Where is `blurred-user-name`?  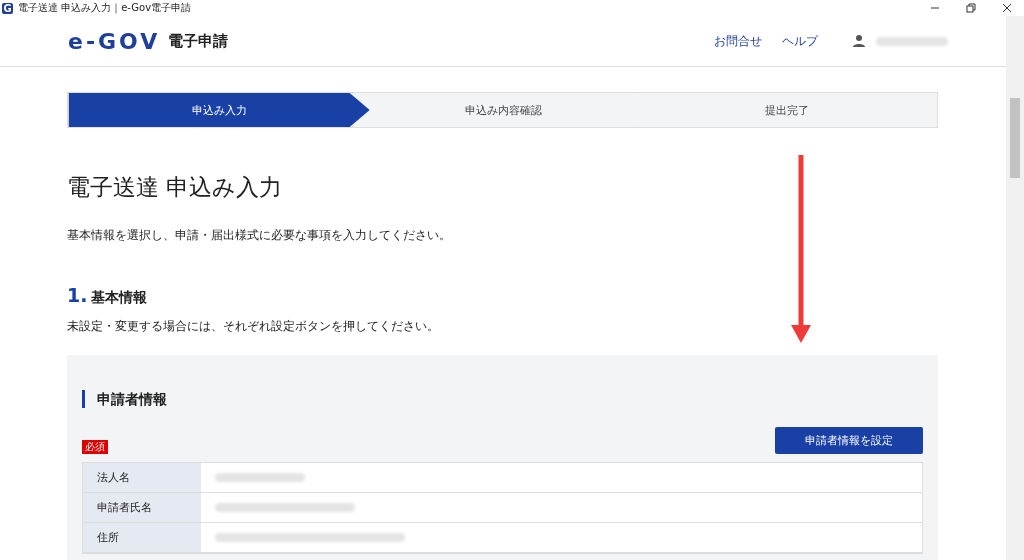
blurred-user-name is located at coordinates (912, 41).